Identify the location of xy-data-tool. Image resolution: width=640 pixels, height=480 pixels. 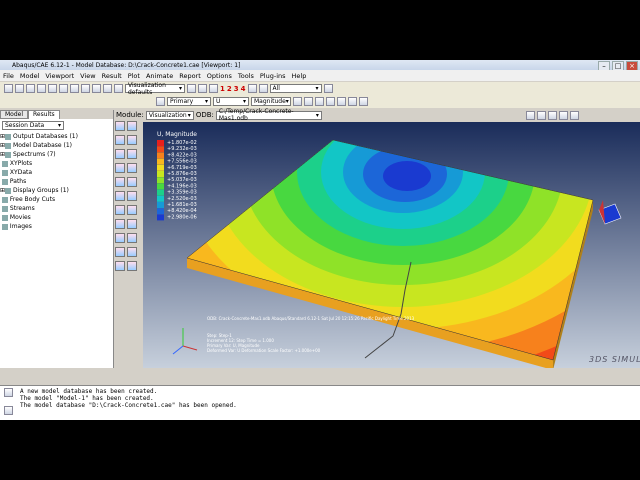
(120, 196).